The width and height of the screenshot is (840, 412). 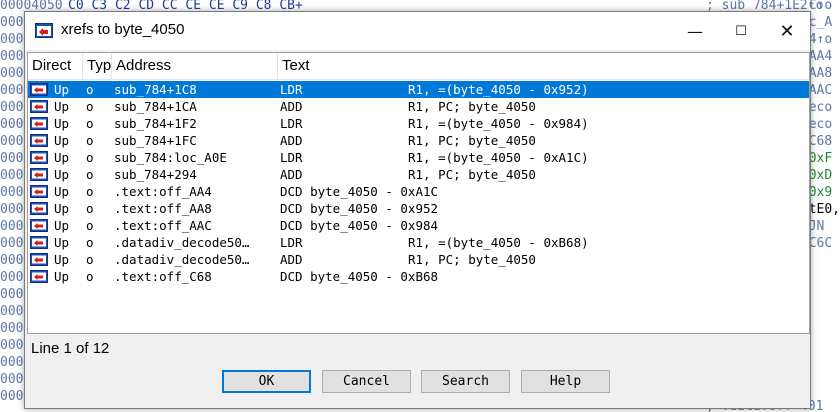 I want to click on column-header-direction: Direct, so click(x=55, y=66).